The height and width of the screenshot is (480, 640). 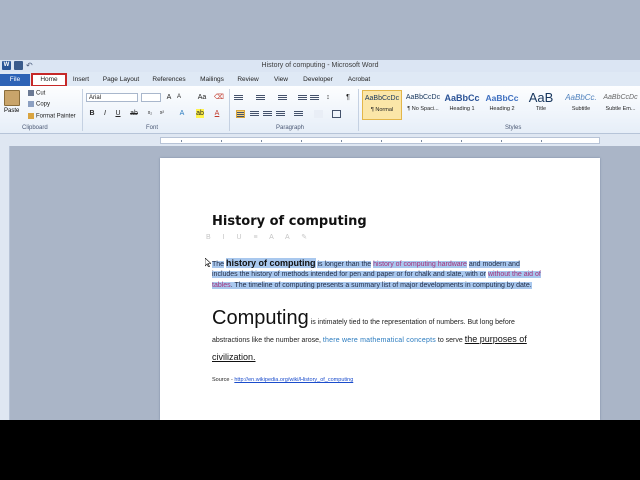 I want to click on tab-home: Home, so click(x=49, y=80).